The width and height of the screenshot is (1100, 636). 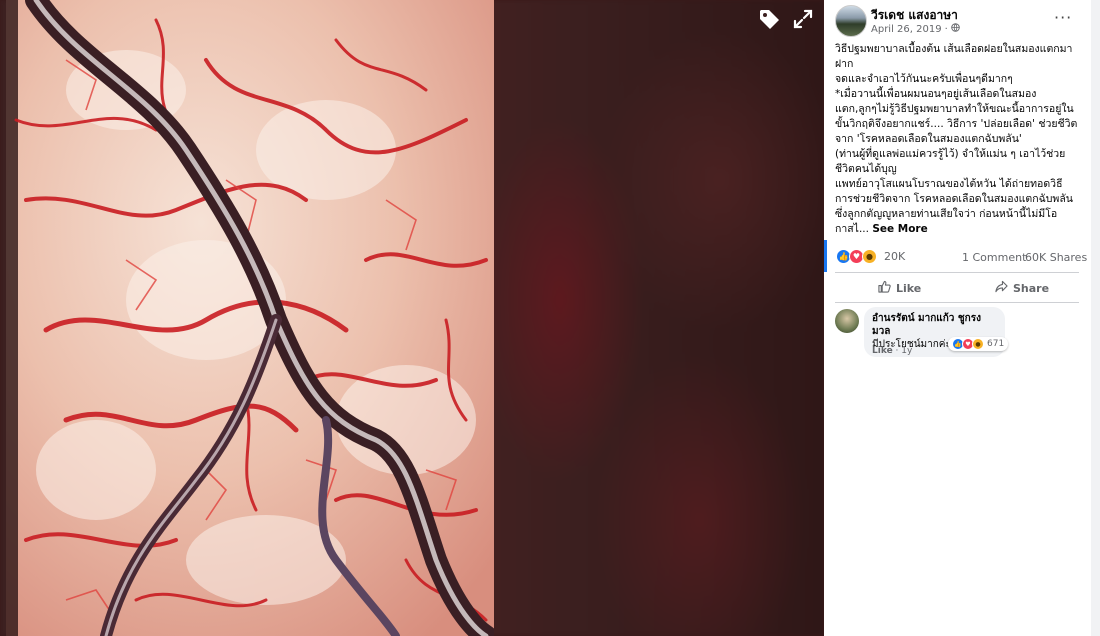 I want to click on like-button: Like, so click(x=899, y=288).